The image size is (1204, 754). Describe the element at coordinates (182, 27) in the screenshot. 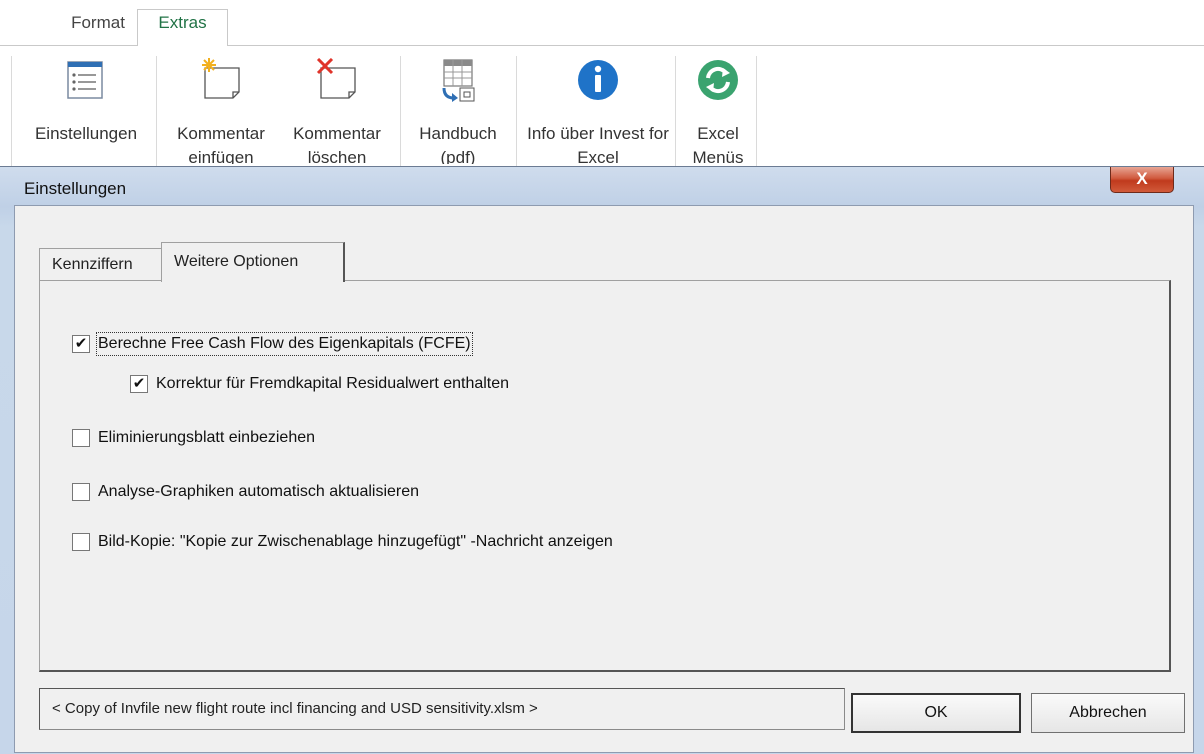

I see `ribbon-tab-extras: Extras` at that location.